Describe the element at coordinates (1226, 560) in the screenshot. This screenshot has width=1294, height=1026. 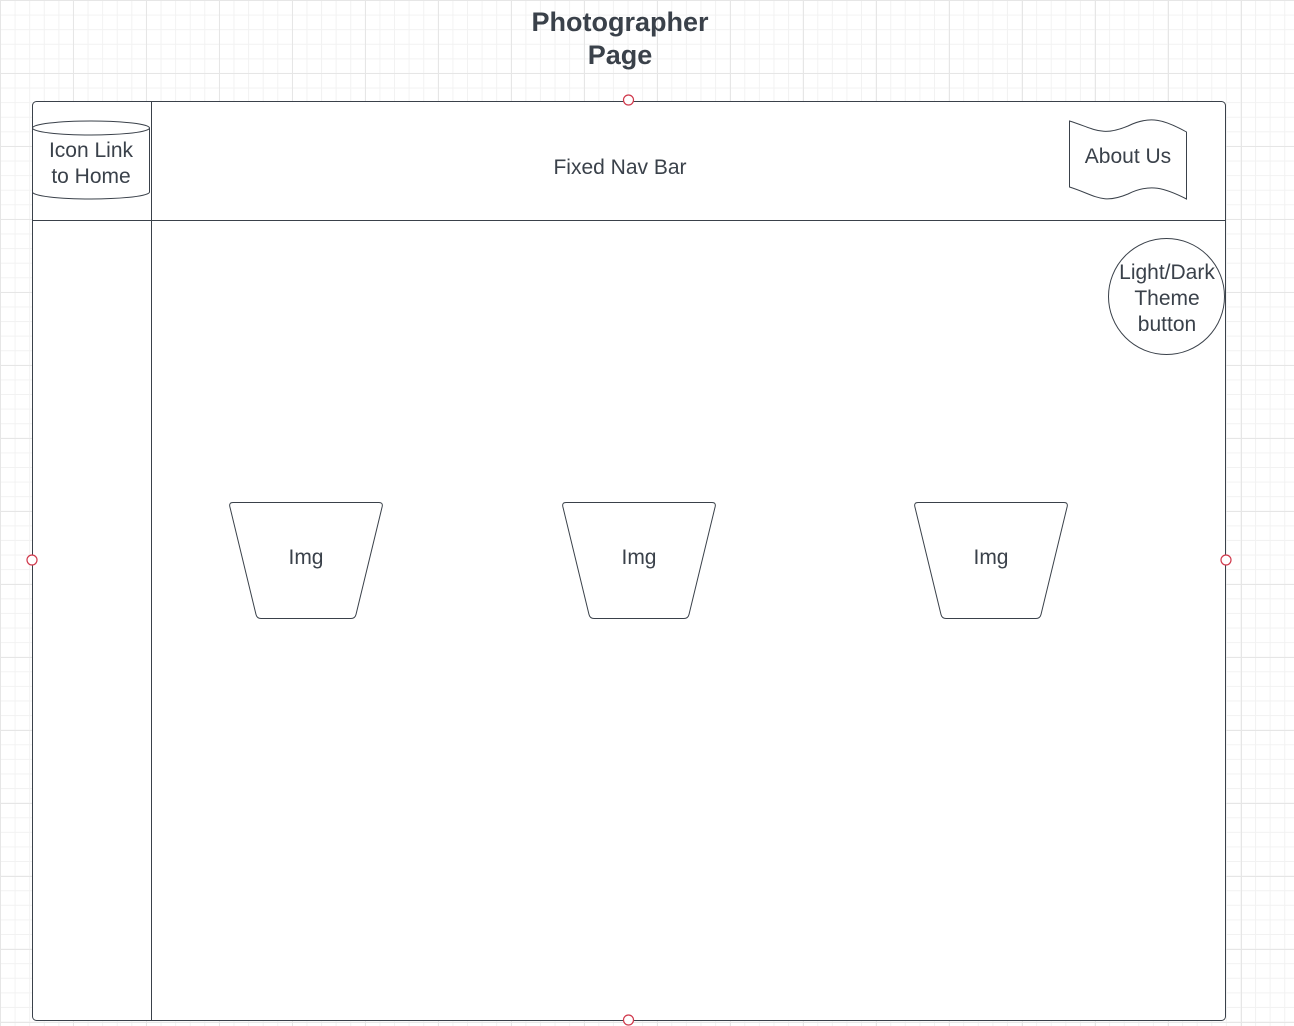
I see `selection-handle-right` at that location.